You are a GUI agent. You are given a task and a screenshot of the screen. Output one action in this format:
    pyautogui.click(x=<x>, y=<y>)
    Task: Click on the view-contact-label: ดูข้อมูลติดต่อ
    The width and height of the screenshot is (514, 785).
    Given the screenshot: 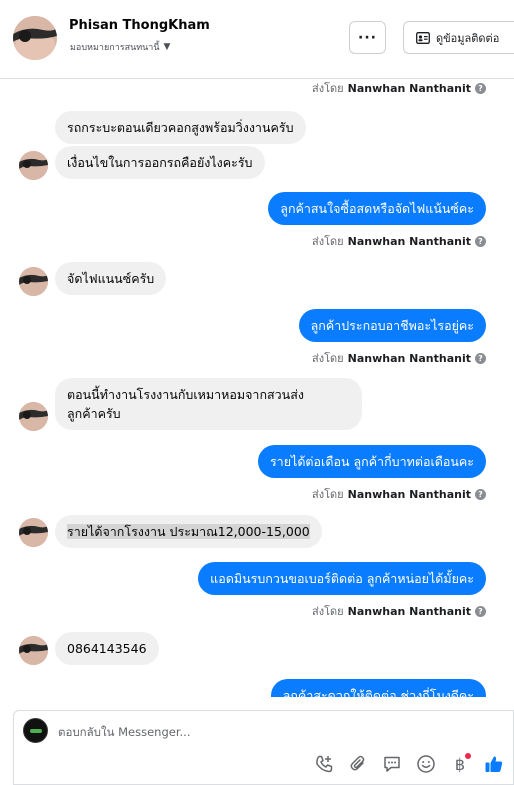 What is the action you would take?
    pyautogui.click(x=468, y=38)
    